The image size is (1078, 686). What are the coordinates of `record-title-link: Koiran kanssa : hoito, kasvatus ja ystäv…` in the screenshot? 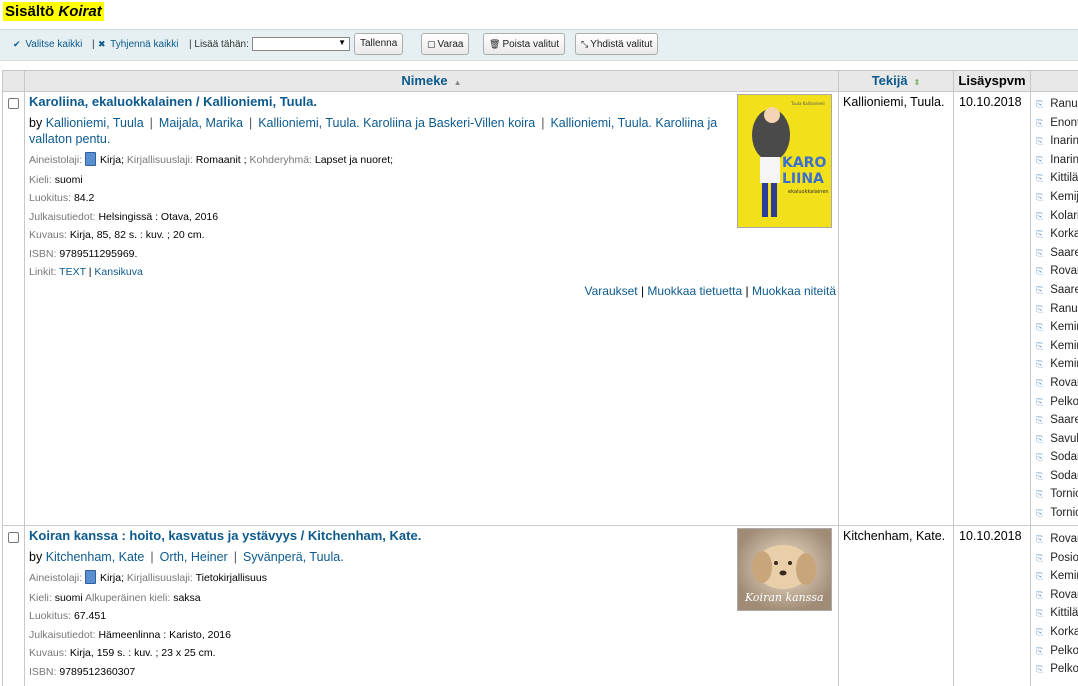 It's located at (225, 535).